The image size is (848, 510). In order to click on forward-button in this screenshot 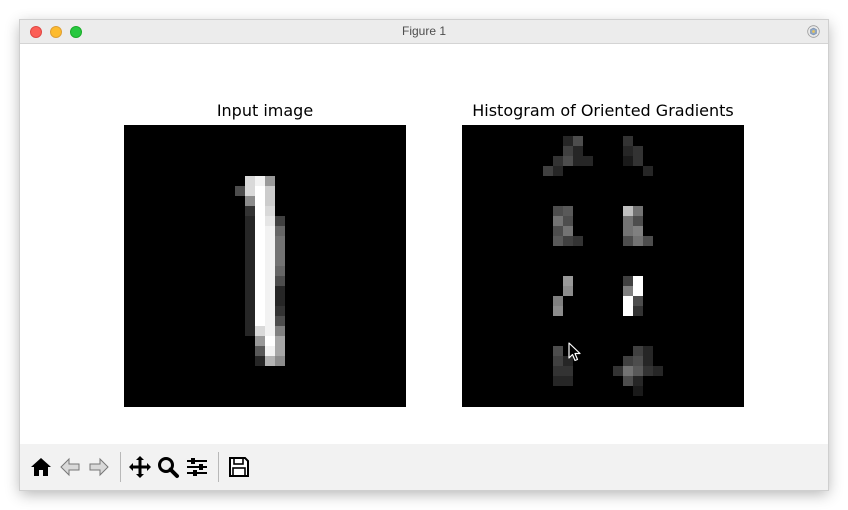, I will do `click(99, 467)`.